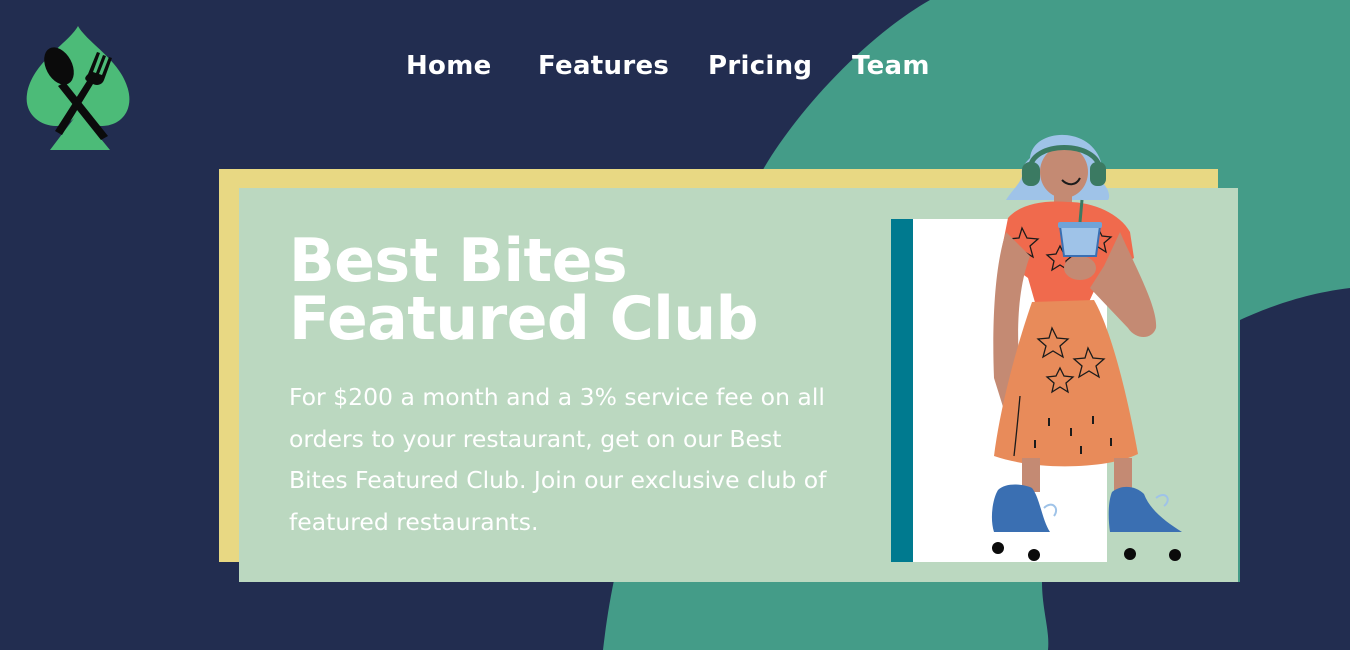 The height and width of the screenshot is (650, 1350). What do you see at coordinates (1064, 172) in the screenshot?
I see `face` at bounding box center [1064, 172].